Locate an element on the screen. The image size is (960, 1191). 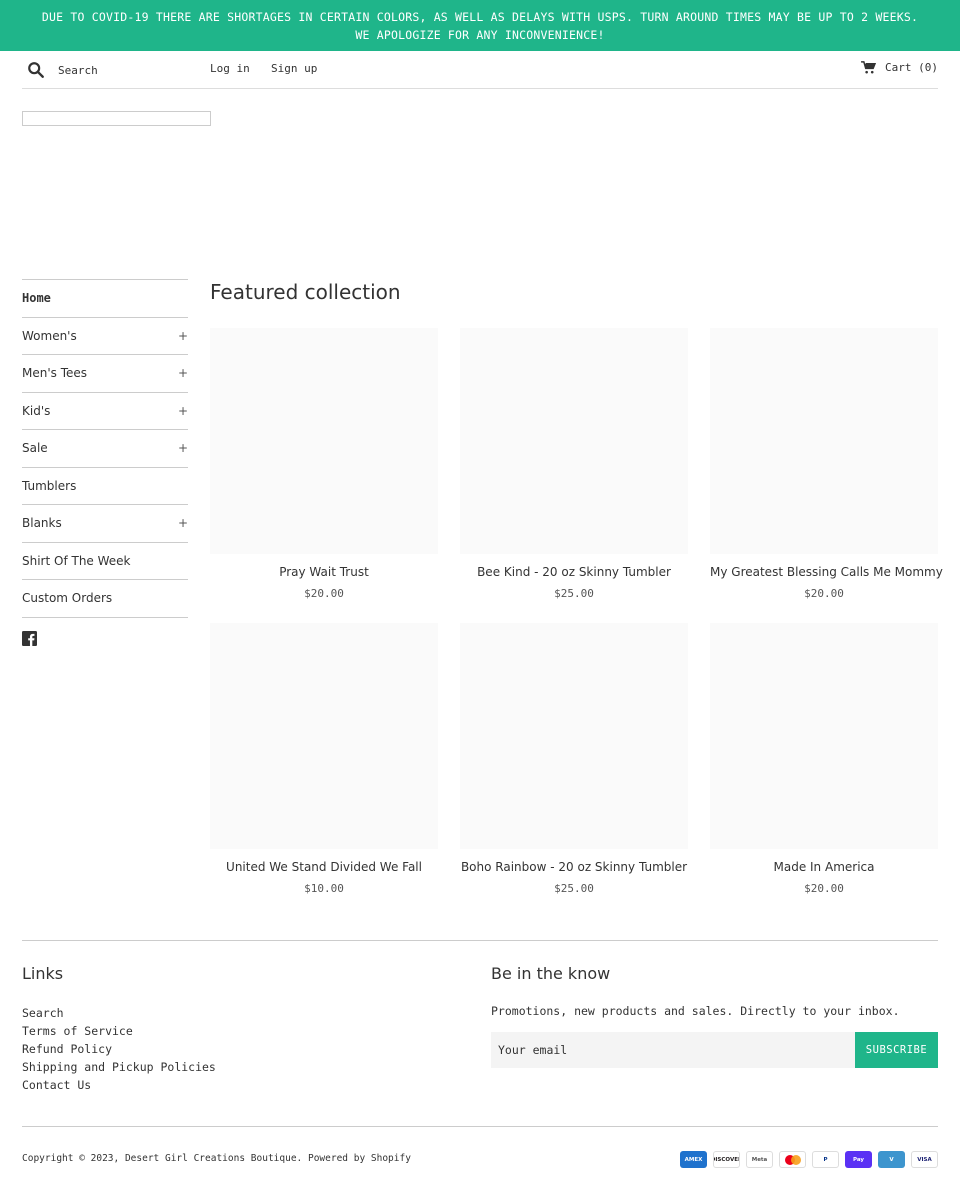
payment-label: P is located at coordinates (825, 1159).